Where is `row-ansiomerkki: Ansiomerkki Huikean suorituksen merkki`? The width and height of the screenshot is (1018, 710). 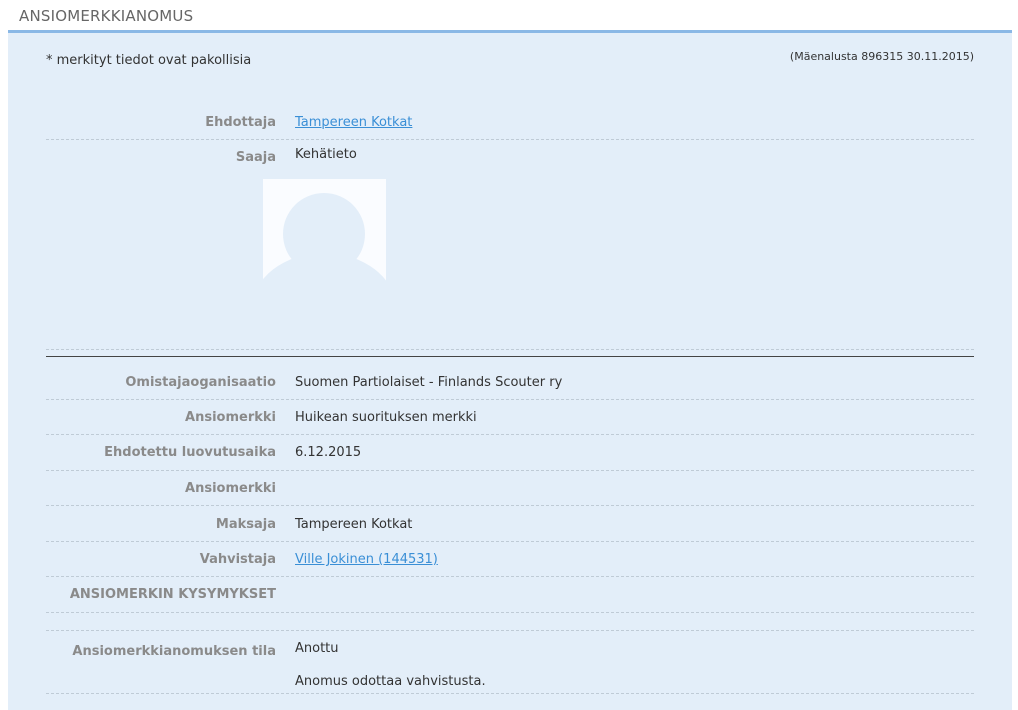 row-ansiomerkki: Ansiomerkki Huikean suorituksen merkki is located at coordinates (510, 417).